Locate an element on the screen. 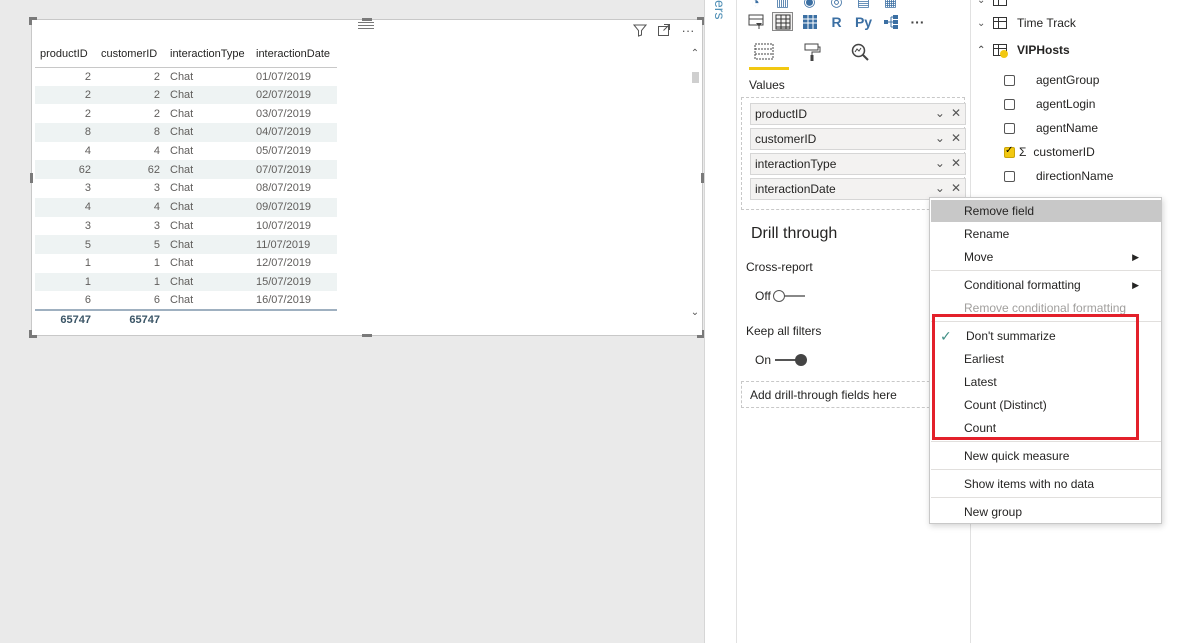 The image size is (1201, 643). menu-item-conditional-formatting: Conditional formatting ▶ is located at coordinates (1046, 285).